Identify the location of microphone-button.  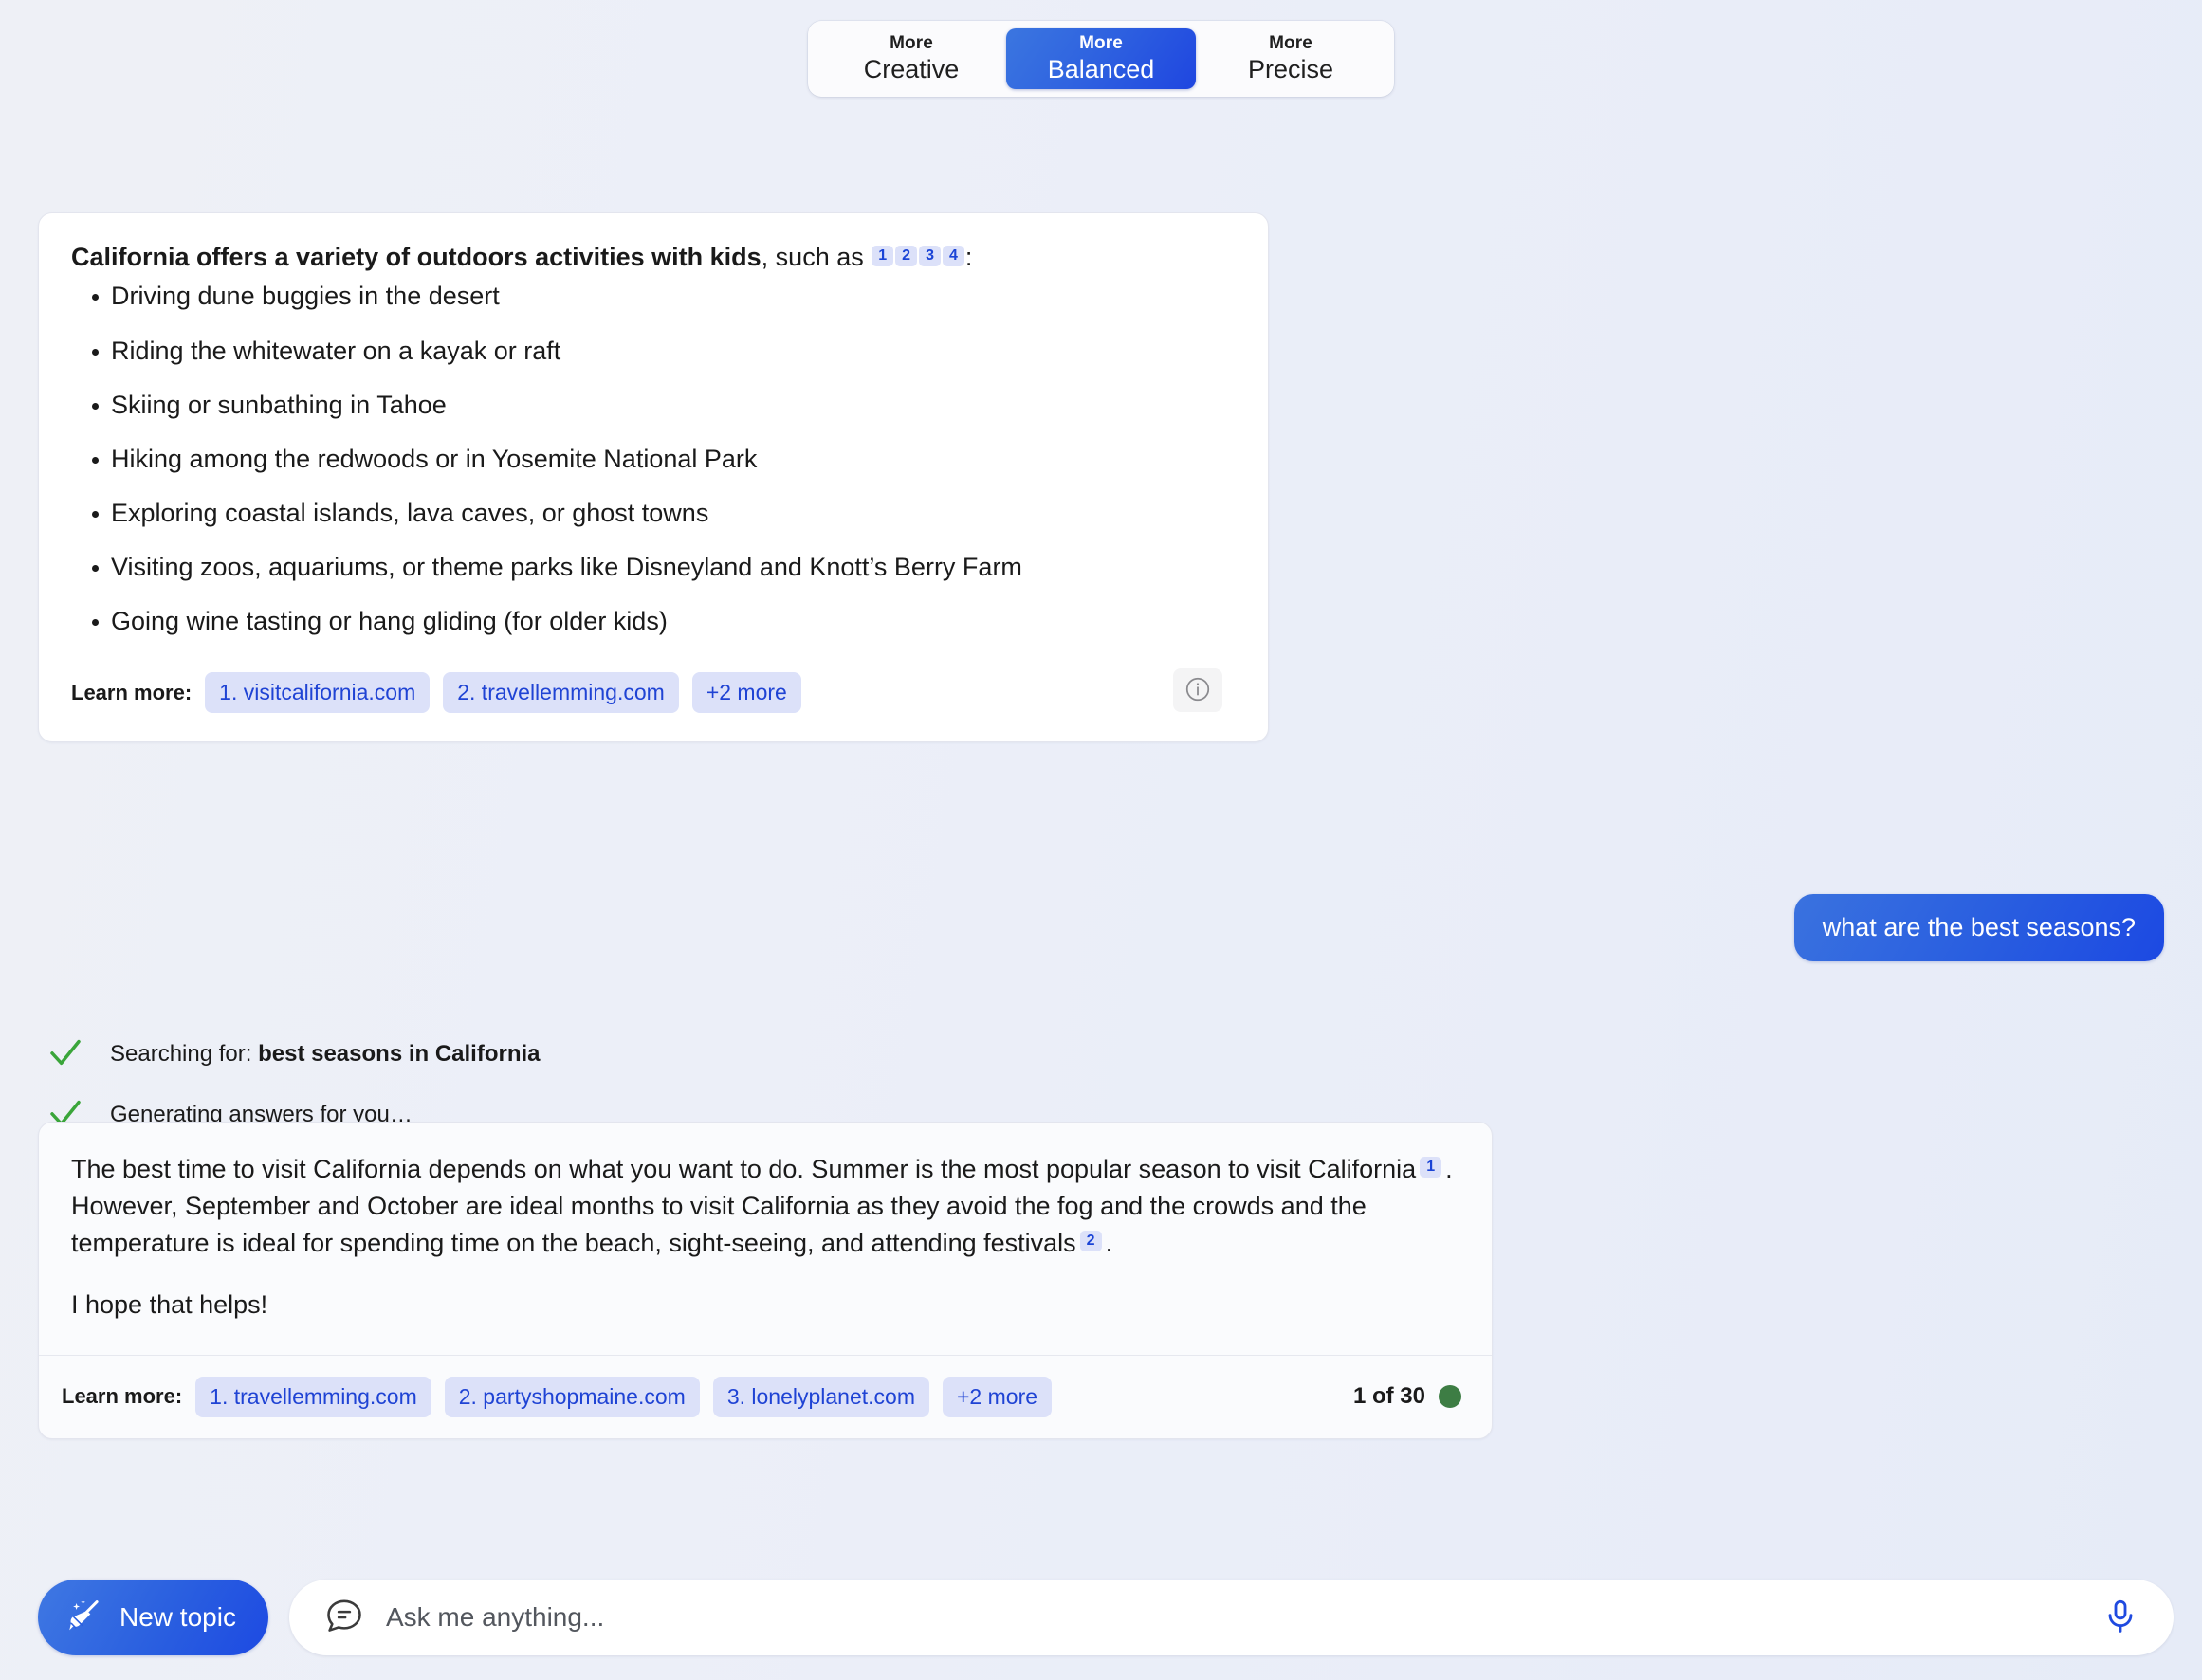
(2120, 1617).